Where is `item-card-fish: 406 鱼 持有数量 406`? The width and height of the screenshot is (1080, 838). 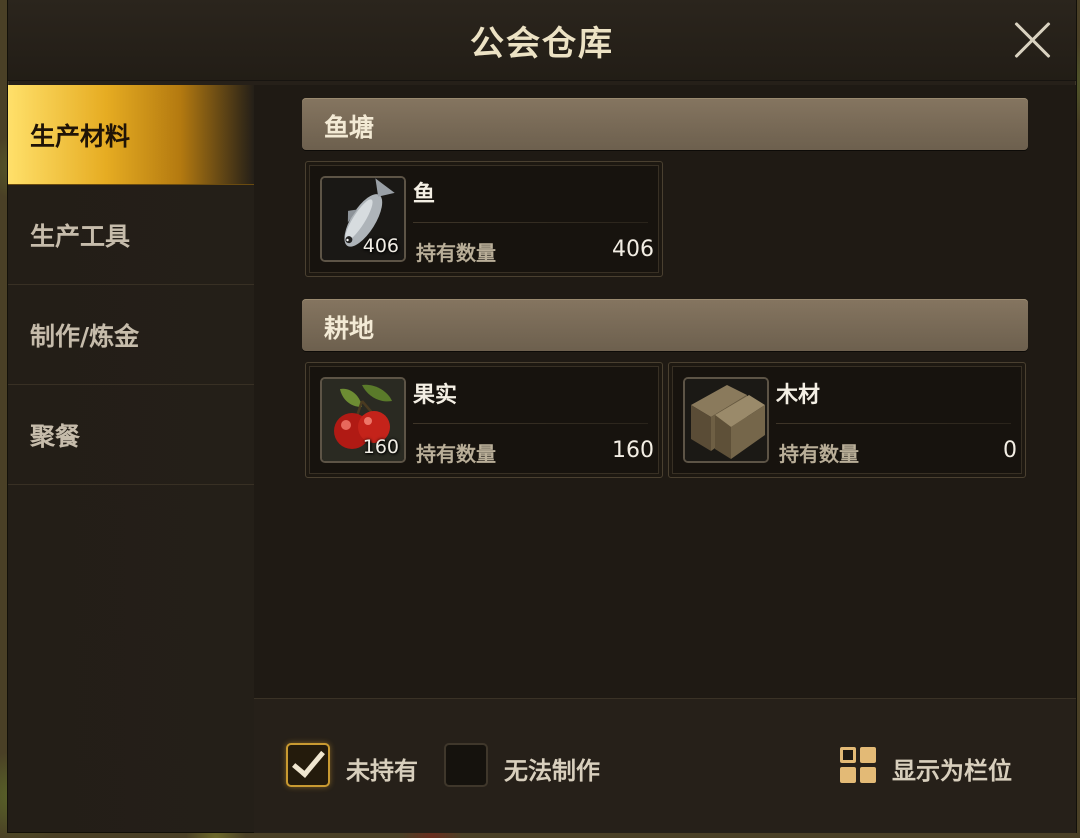
item-card-fish: 406 鱼 持有数量 406 is located at coordinates (484, 219).